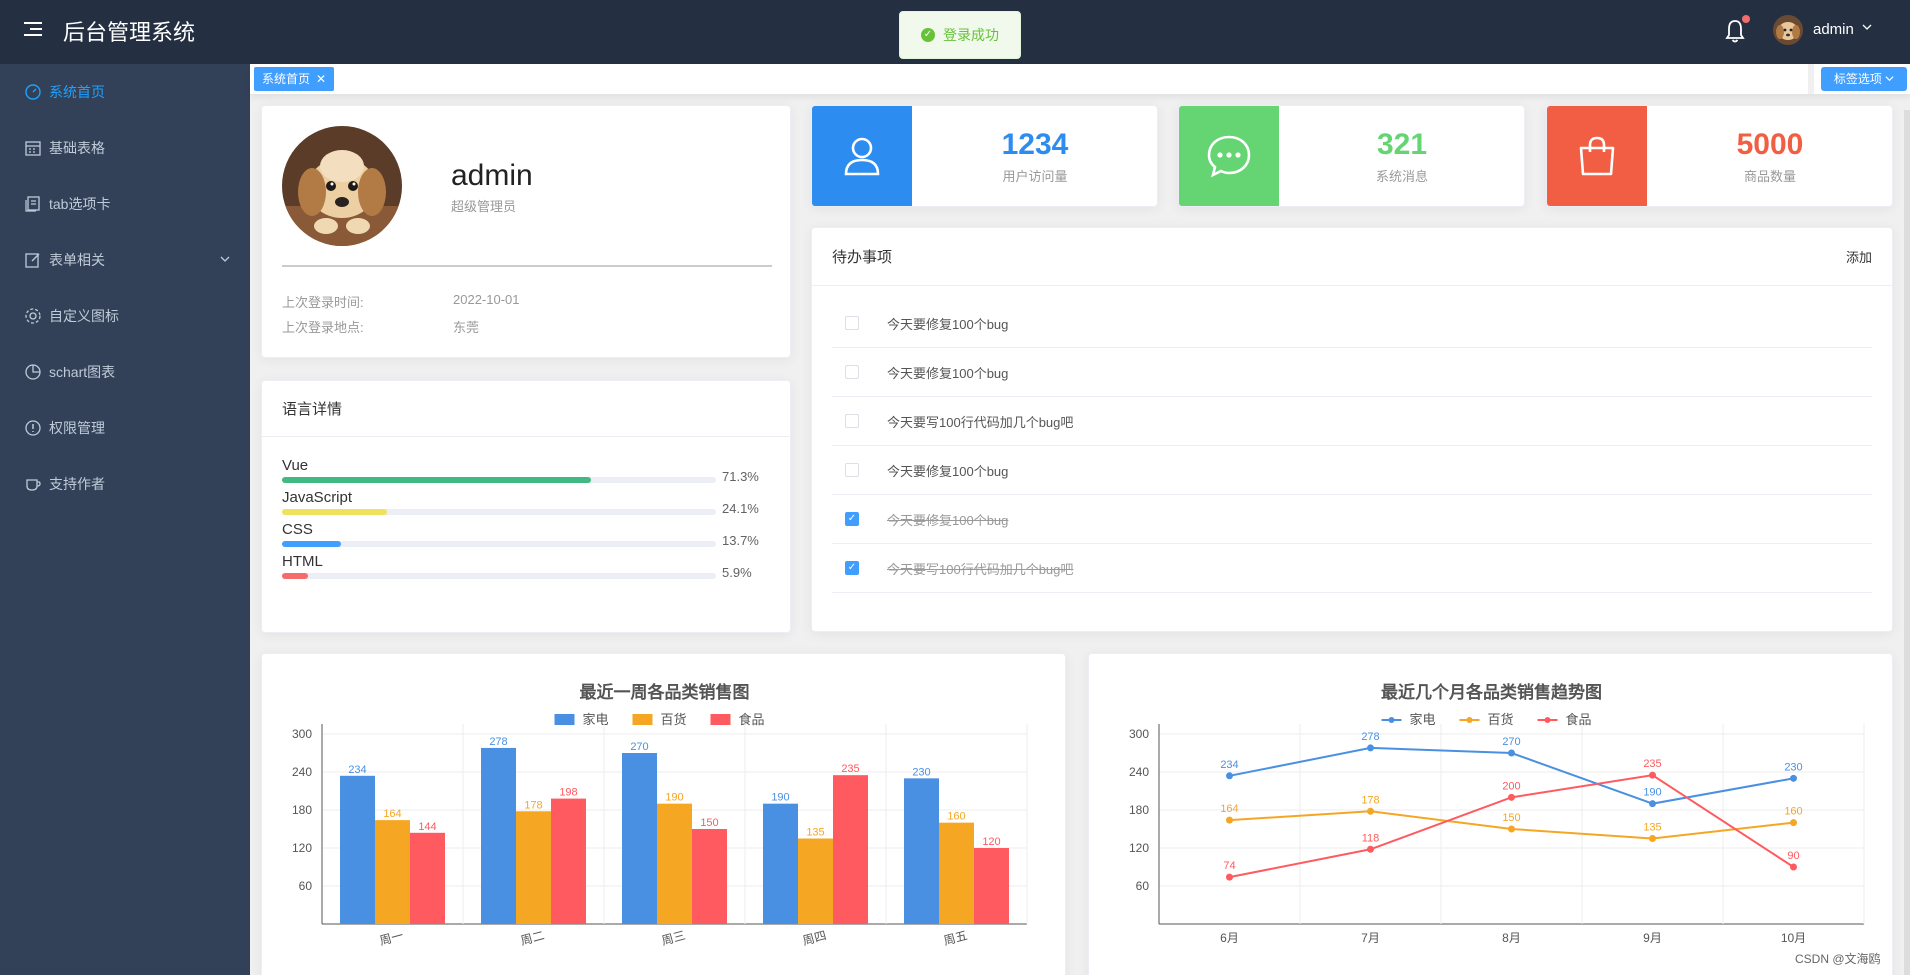 The image size is (1910, 975). I want to click on bar-百货-周四, so click(815, 881).